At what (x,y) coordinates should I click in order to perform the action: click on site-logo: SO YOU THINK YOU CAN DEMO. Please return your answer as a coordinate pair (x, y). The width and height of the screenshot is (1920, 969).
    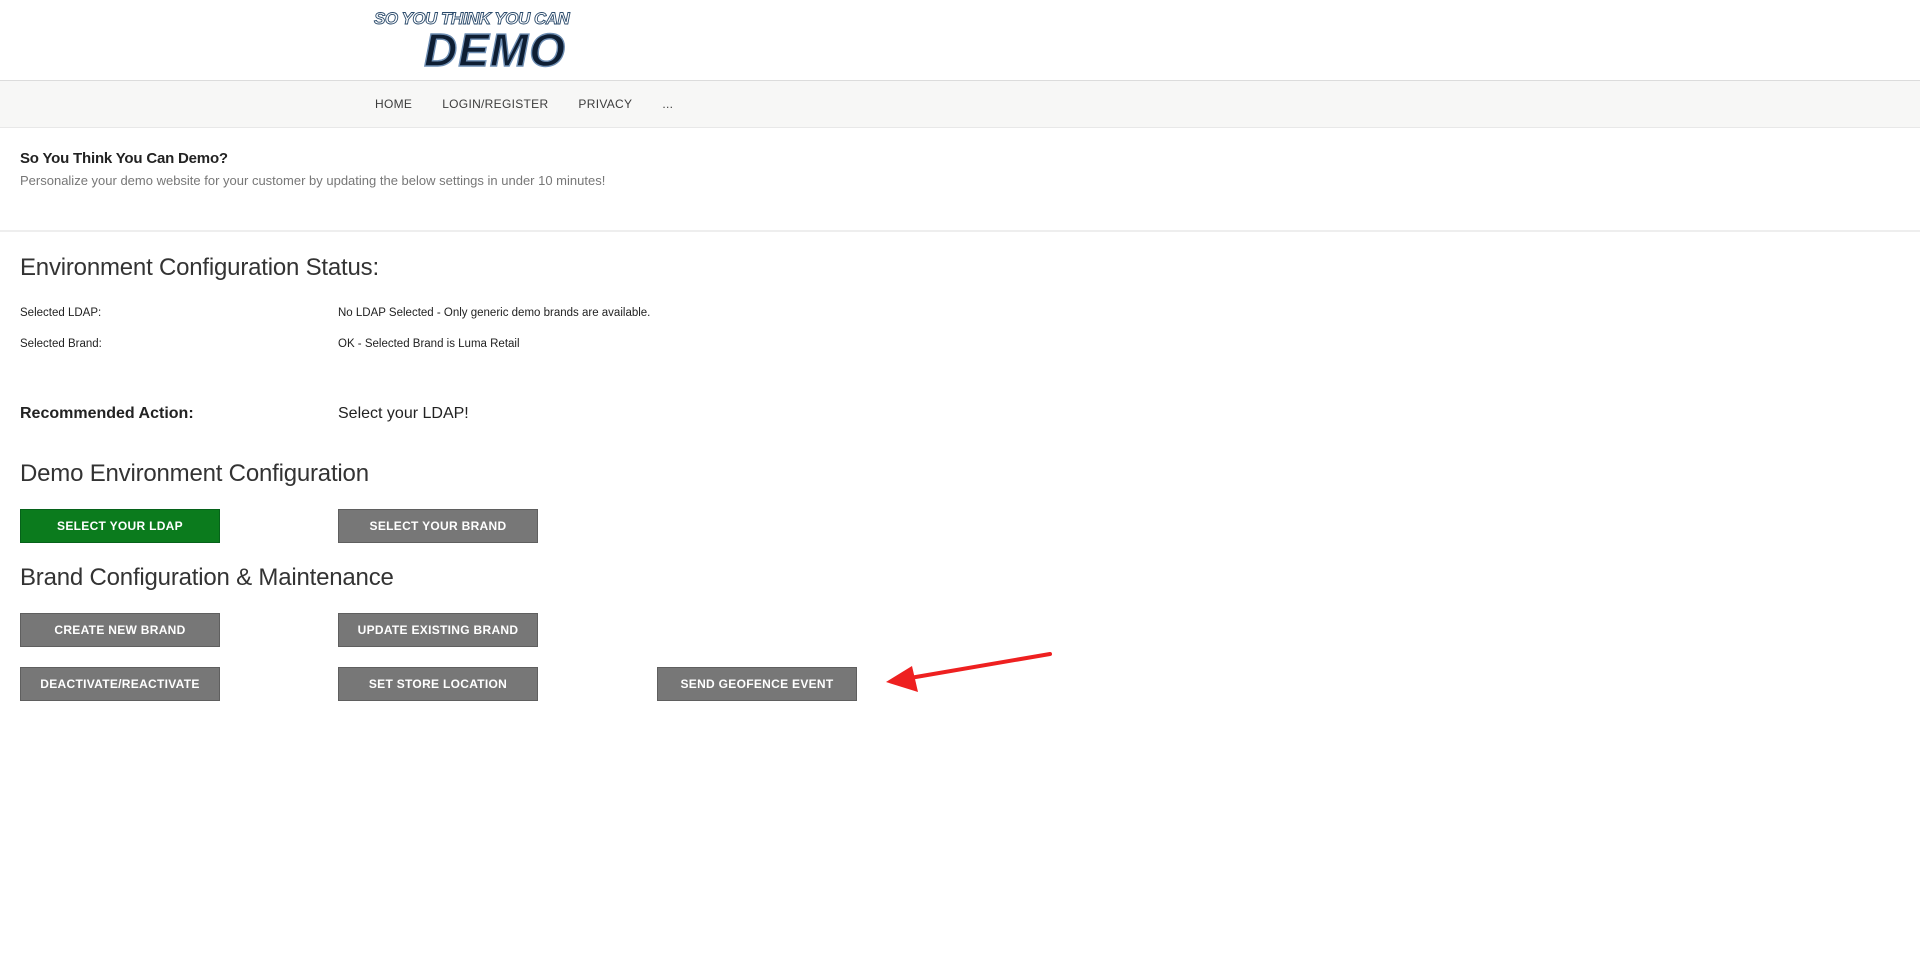
    Looking at the image, I should click on (485, 40).